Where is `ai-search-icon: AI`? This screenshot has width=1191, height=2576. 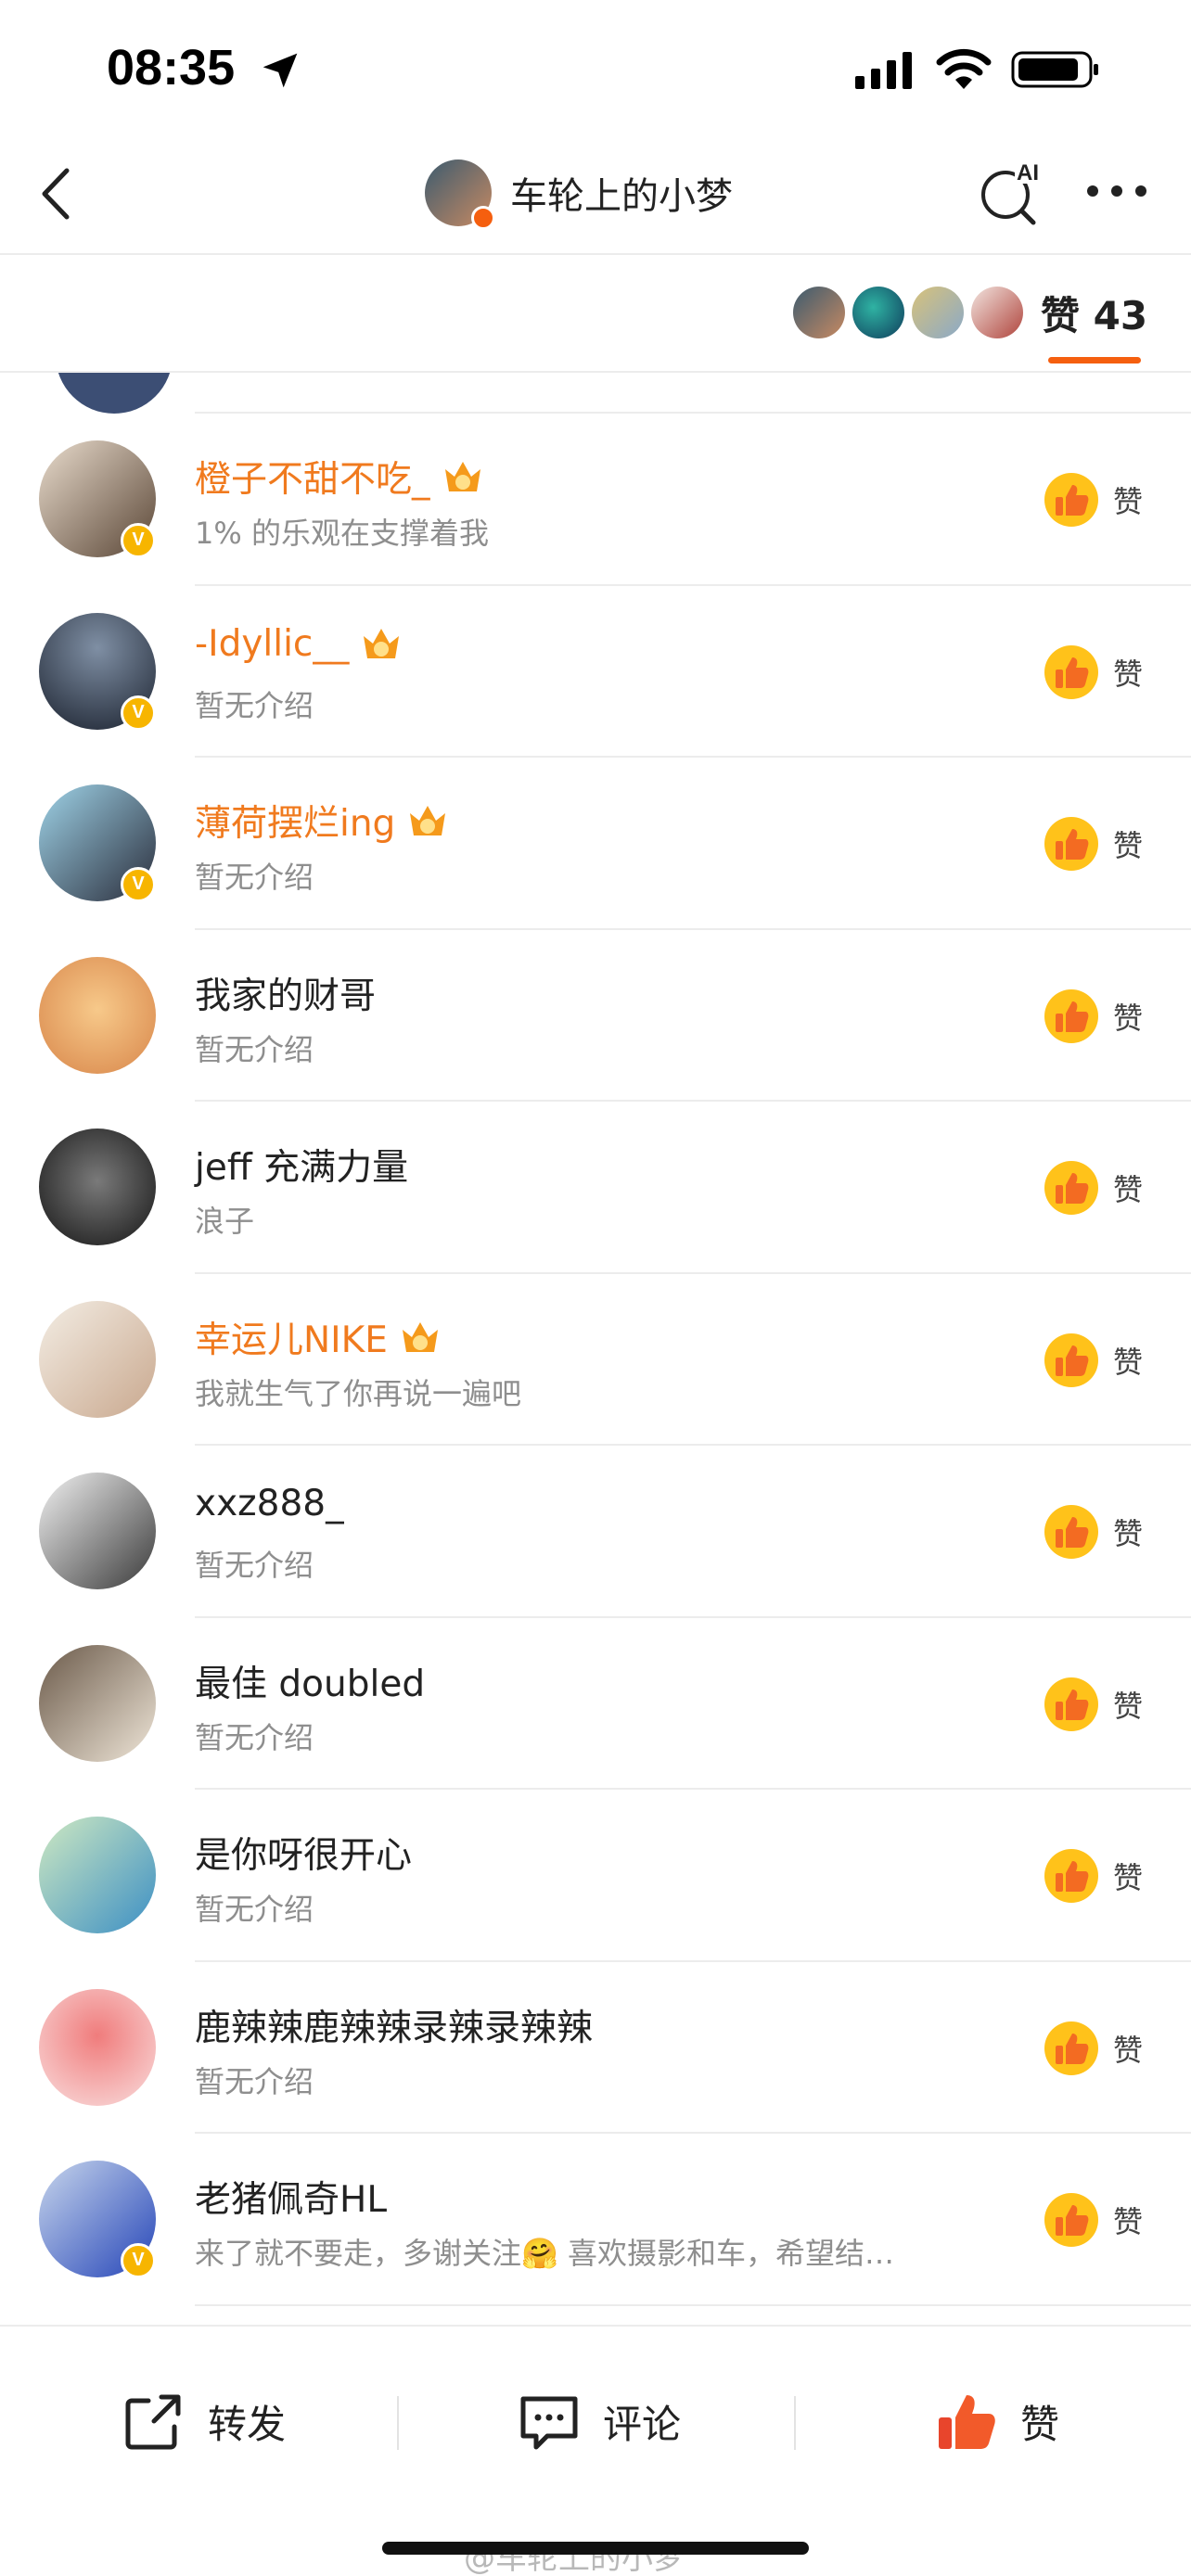 ai-search-icon: AI is located at coordinates (1011, 191).